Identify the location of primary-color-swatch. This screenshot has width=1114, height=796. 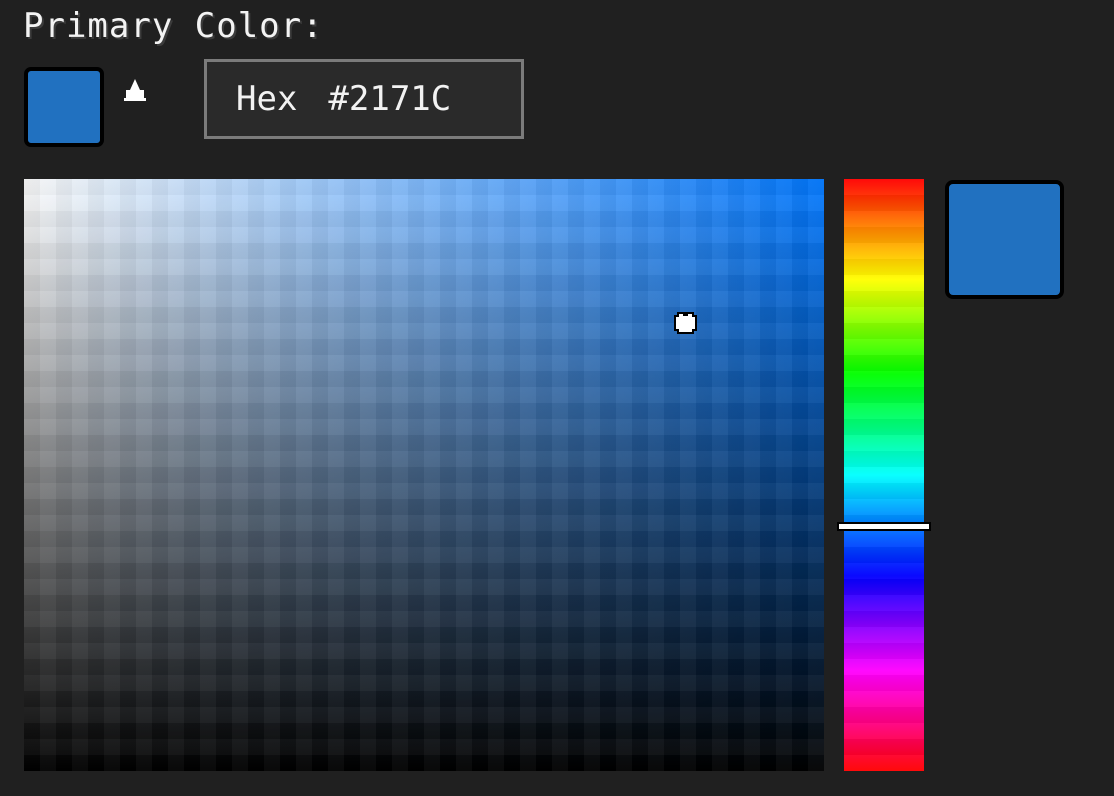
(64, 107).